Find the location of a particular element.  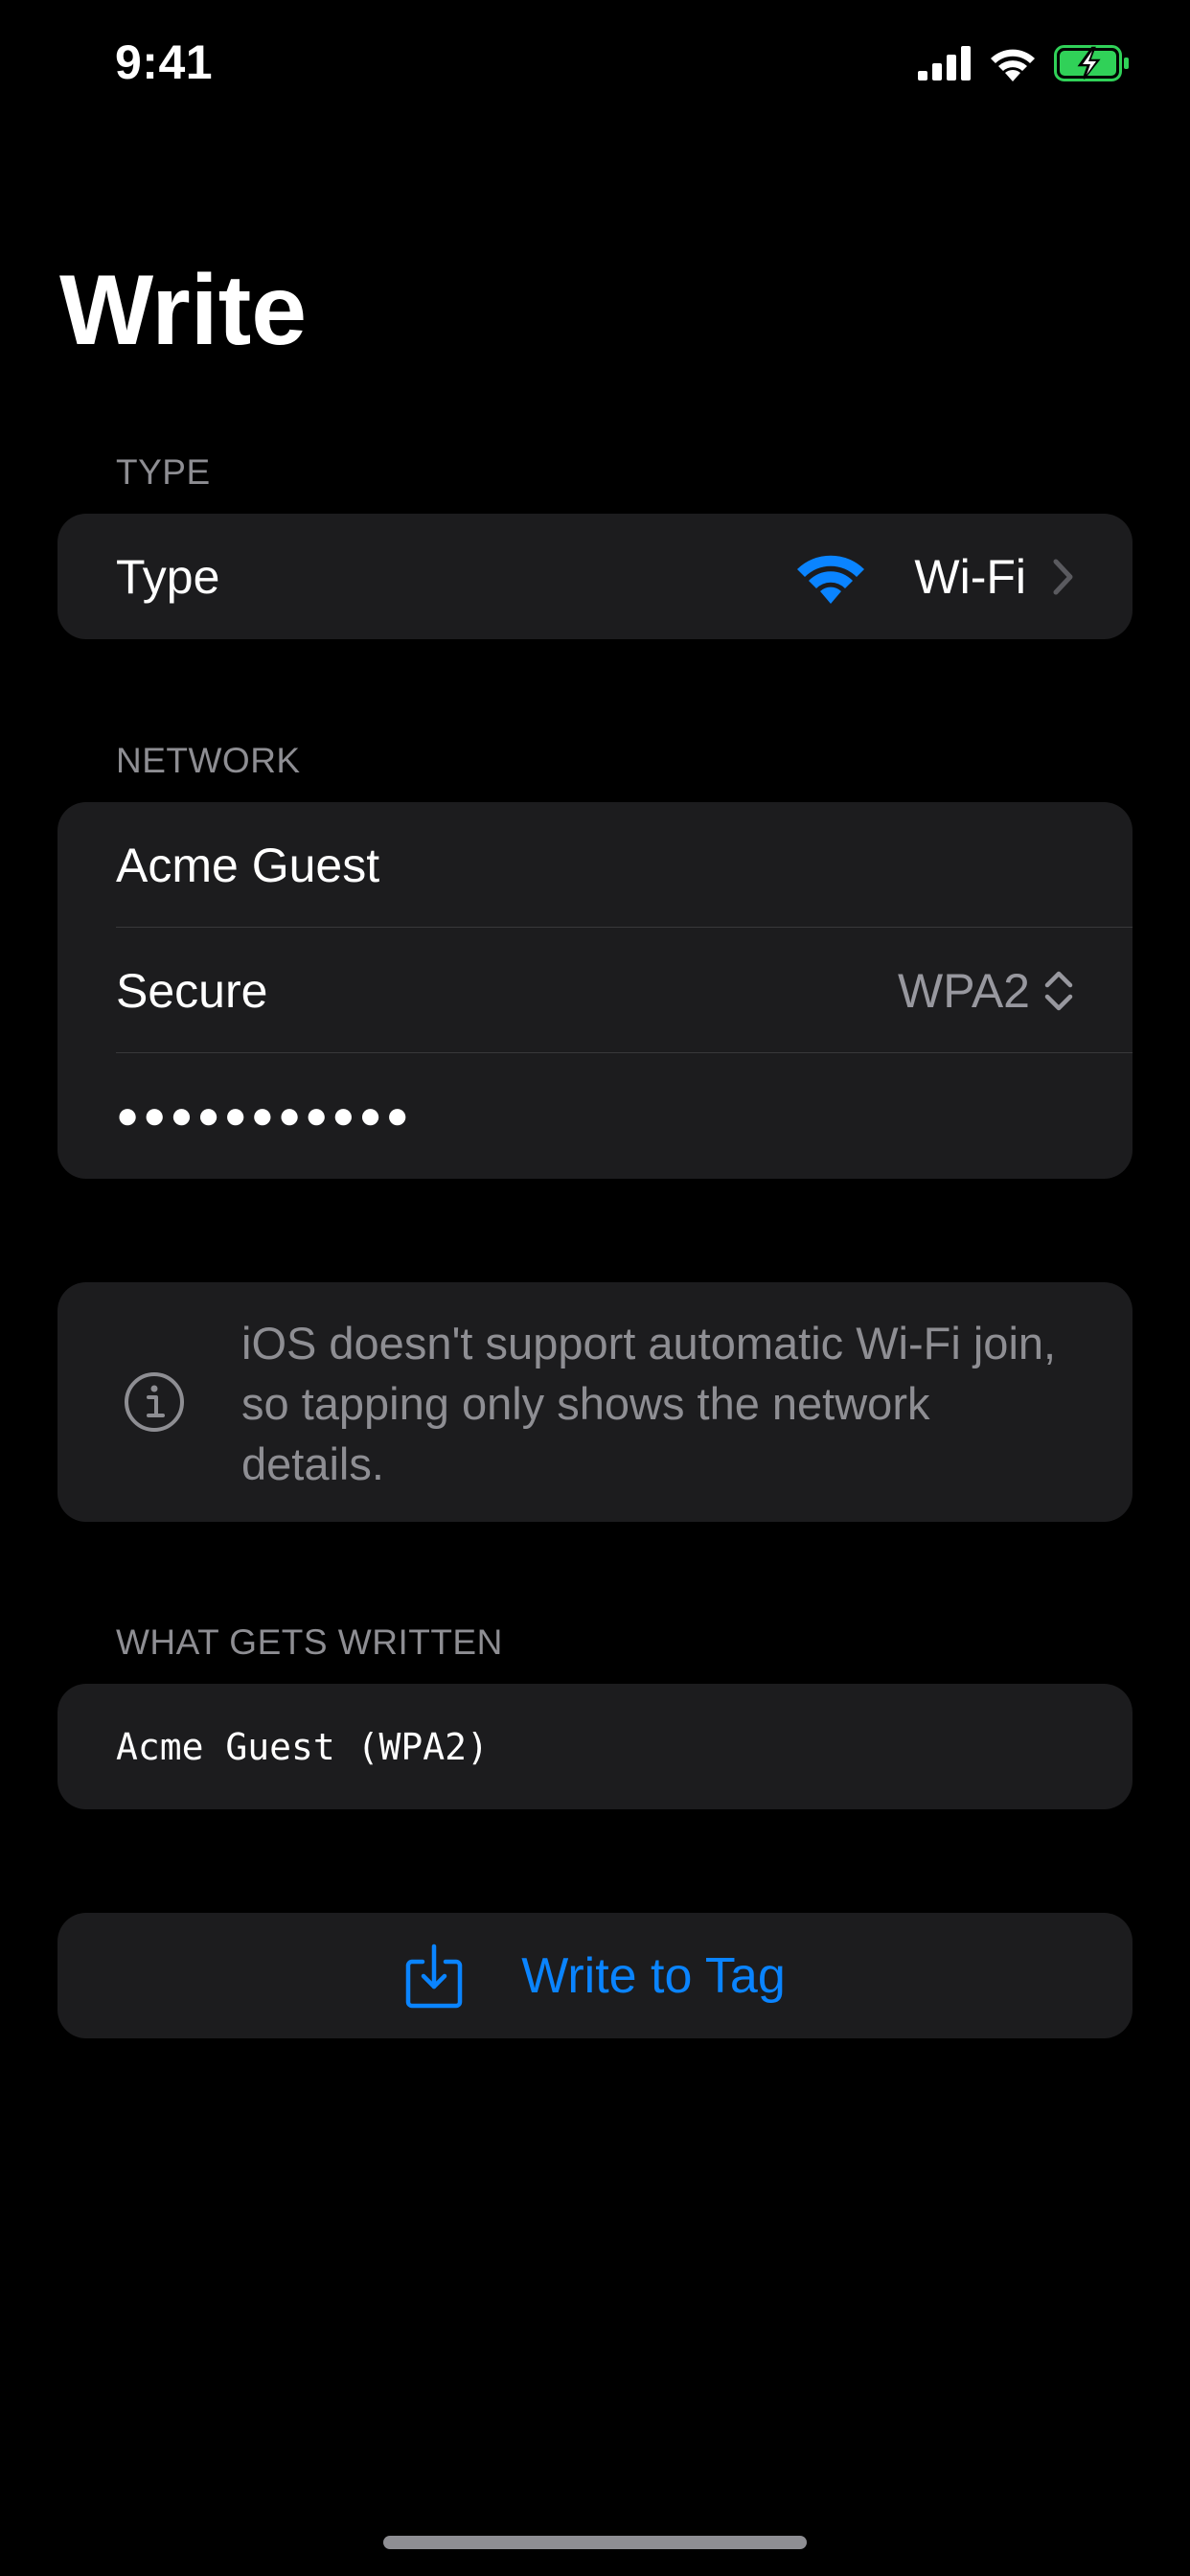

battery-charging-icon is located at coordinates (1093, 65).